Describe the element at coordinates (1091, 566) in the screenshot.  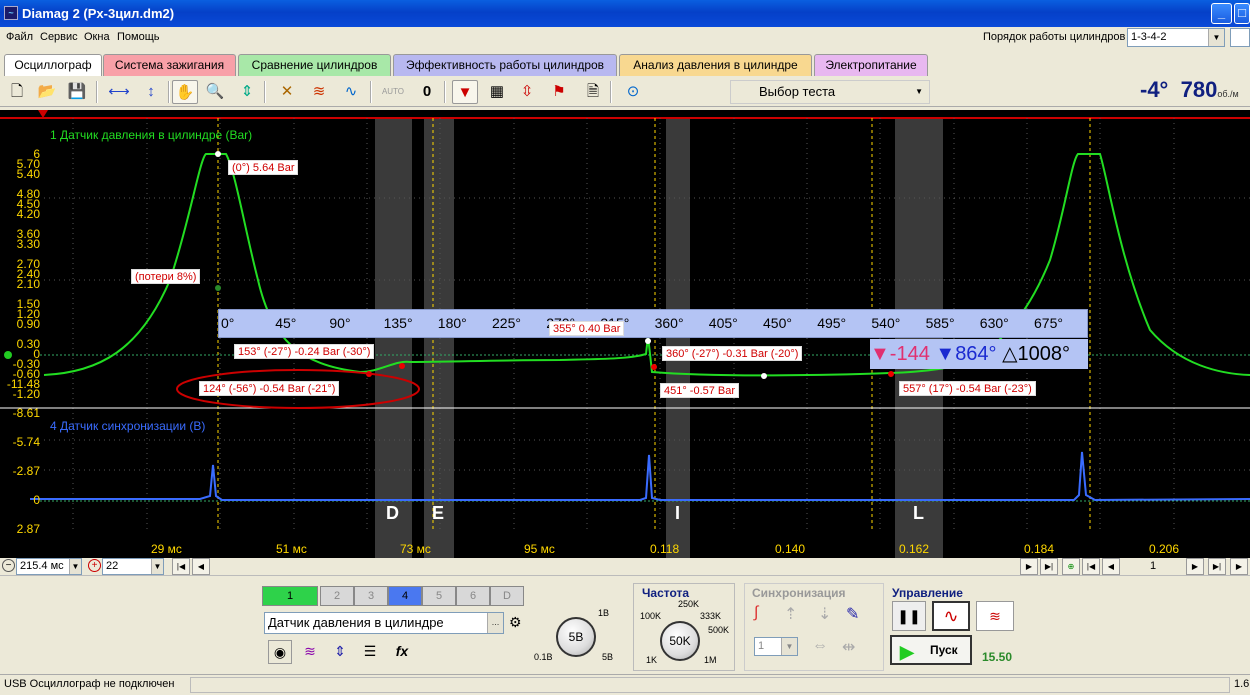
I see `page-first-icon: |◀` at that location.